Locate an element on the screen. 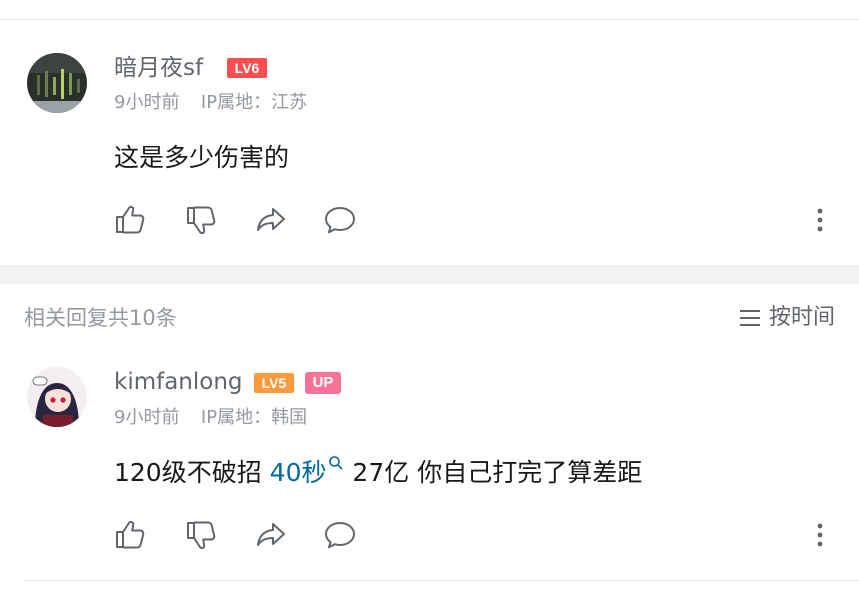 This screenshot has height=615, width=859. reply-comment-icon is located at coordinates (340, 535).